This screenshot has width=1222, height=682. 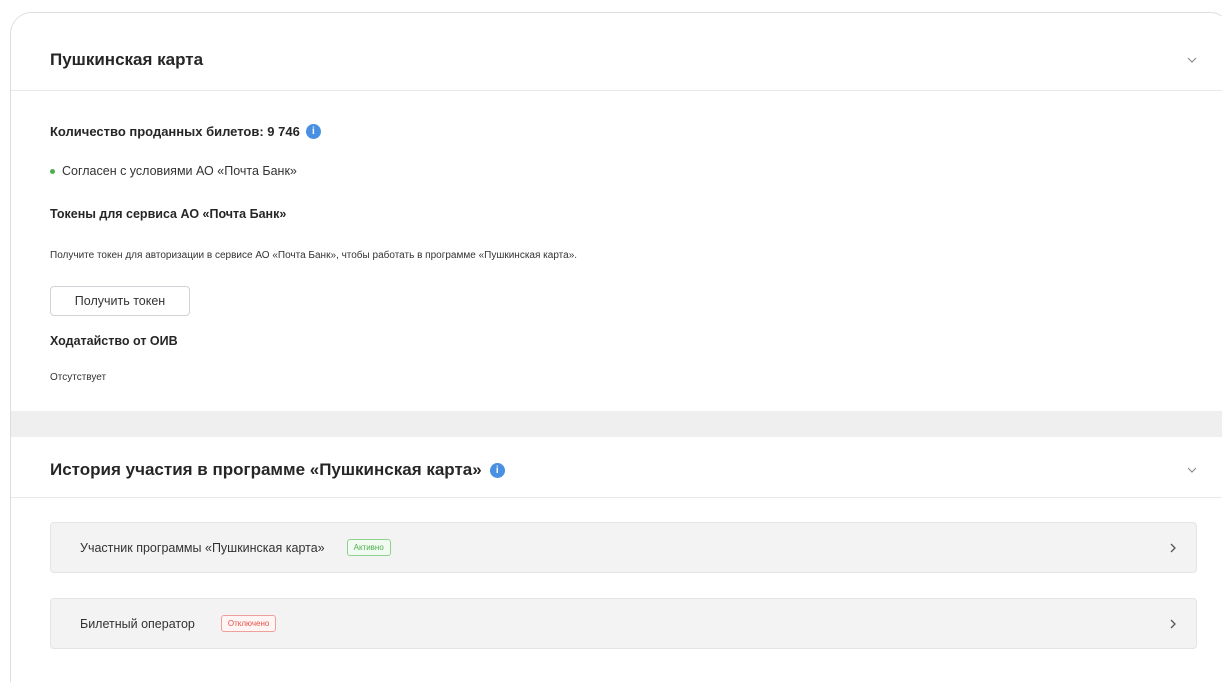 I want to click on pushkin-card-header: Пушкинская карта, so click(x=616, y=52).